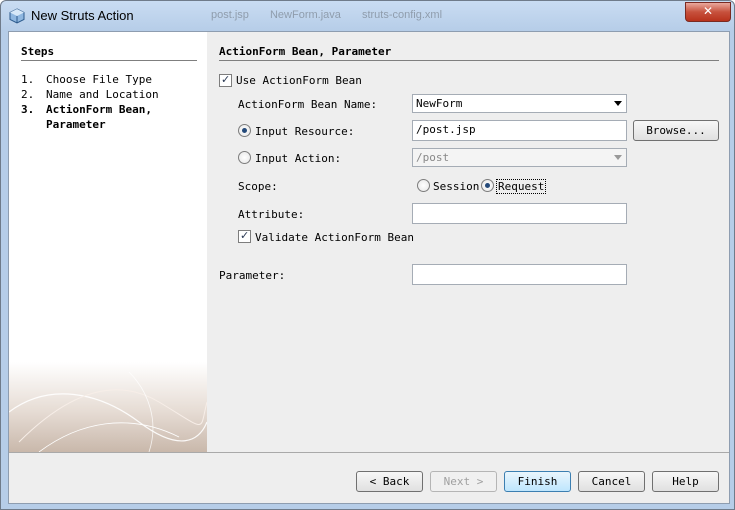  Describe the element at coordinates (423, 185) in the screenshot. I see `scope-session-radio` at that location.